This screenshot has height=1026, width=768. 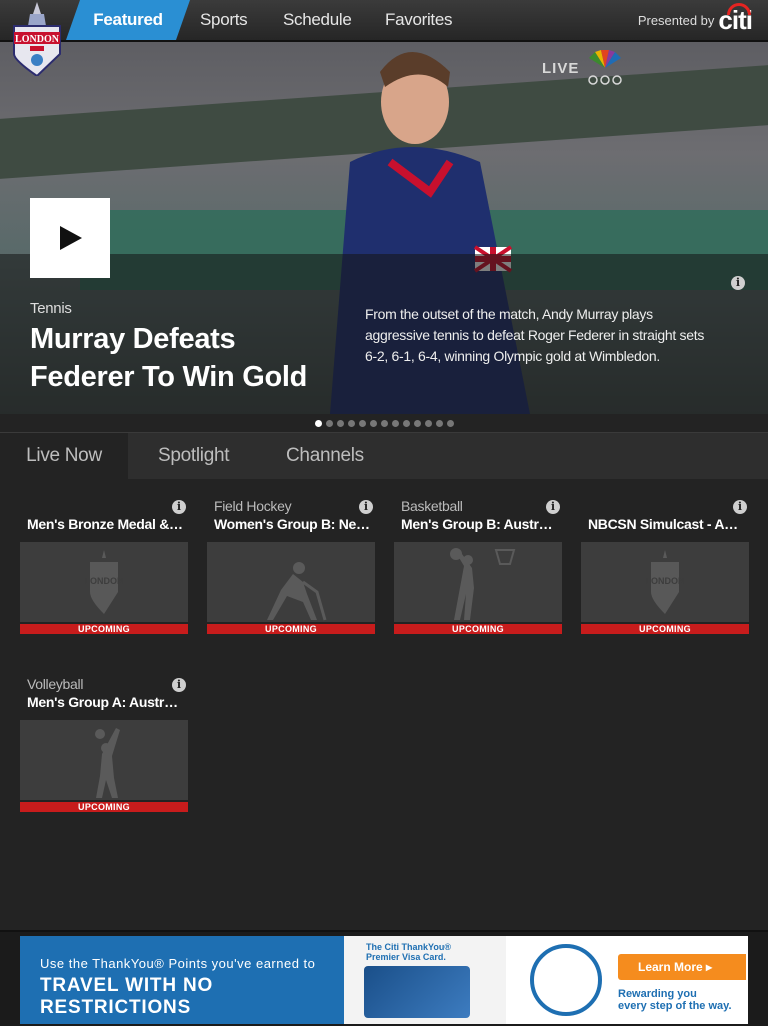 What do you see at coordinates (224, 20) in the screenshot?
I see `tab-sports: Sports` at bounding box center [224, 20].